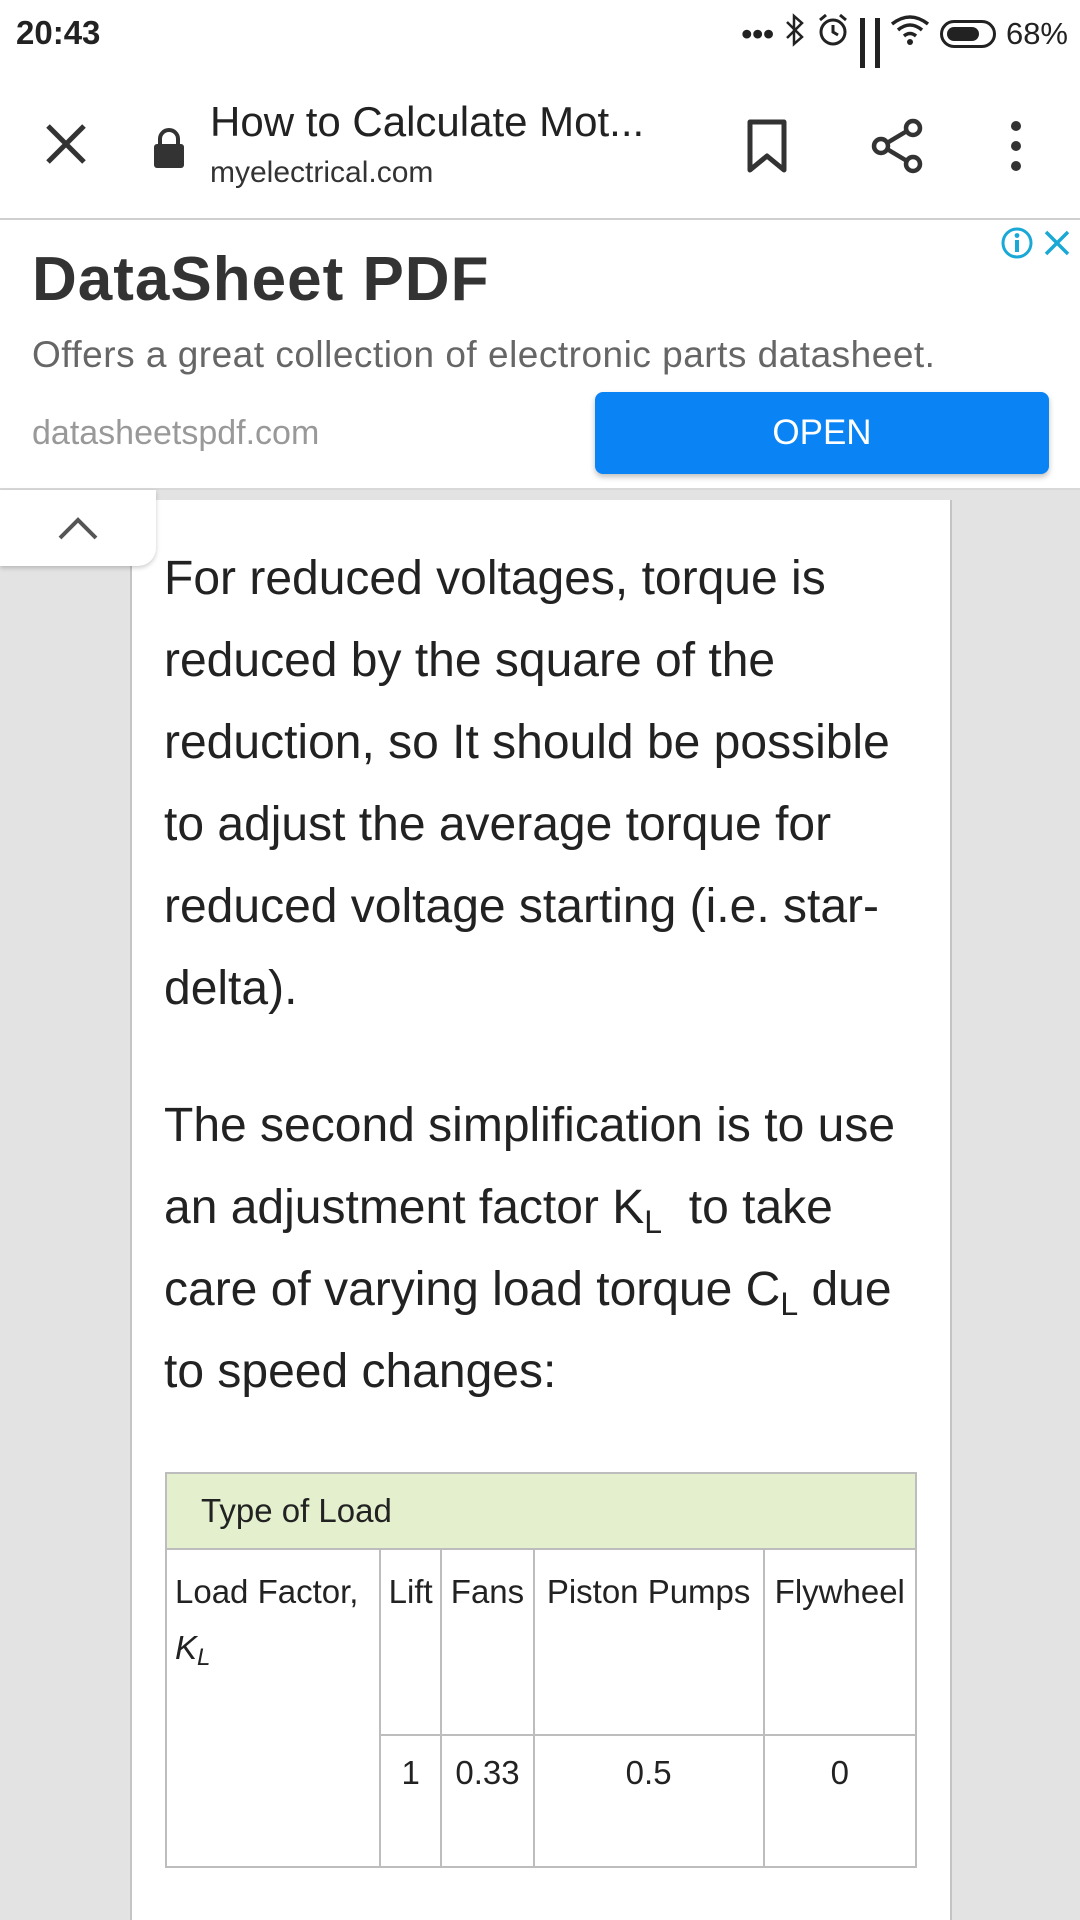 The width and height of the screenshot is (1080, 1920). What do you see at coordinates (321, 173) in the screenshot?
I see `page-domain: myelectrical.com` at bounding box center [321, 173].